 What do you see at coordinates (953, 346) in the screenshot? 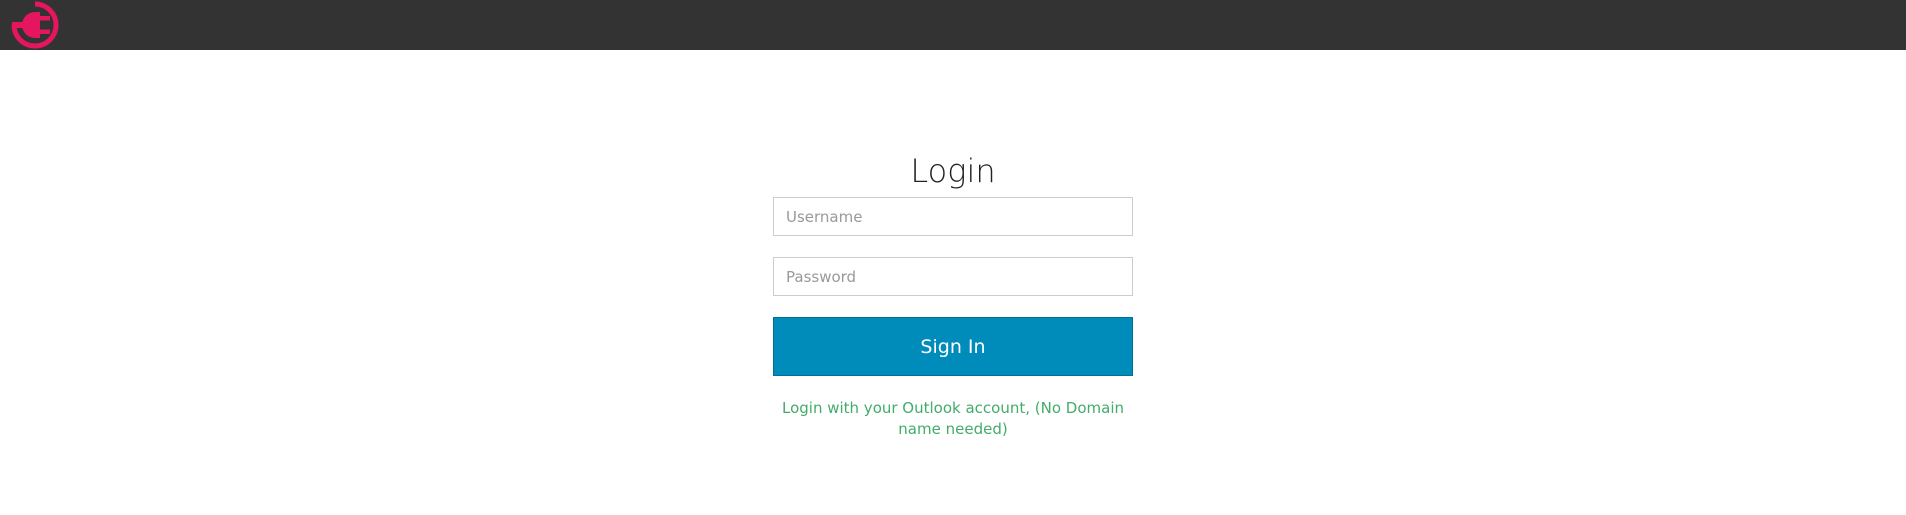
I see `sign-in-button: Sign In` at bounding box center [953, 346].